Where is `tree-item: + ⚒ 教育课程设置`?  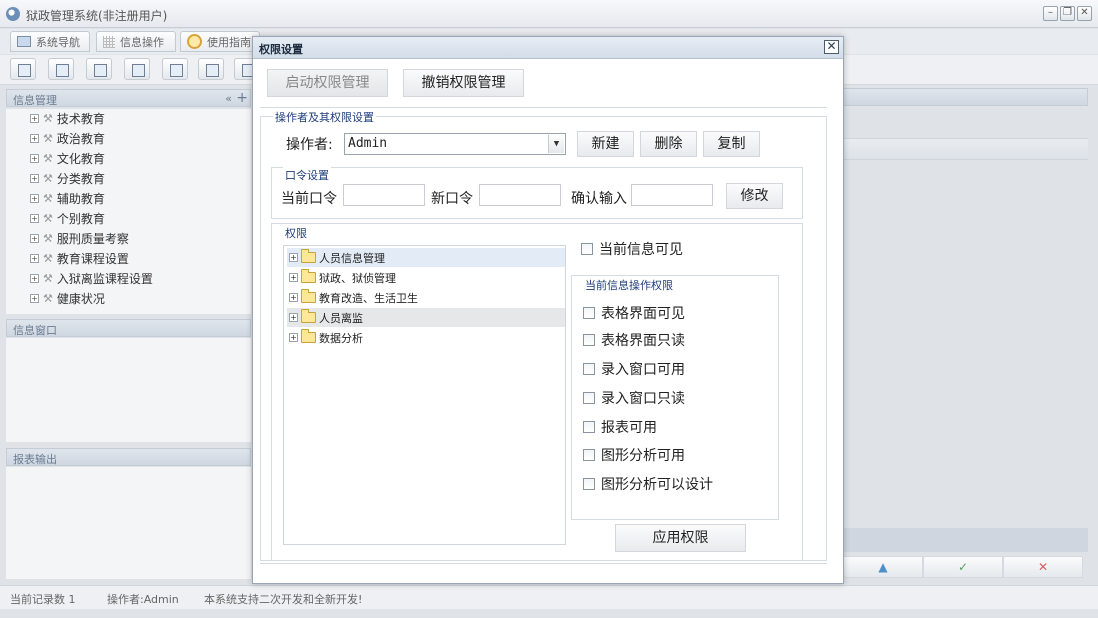
tree-item: + ⚒ 教育课程设置 is located at coordinates (79, 258).